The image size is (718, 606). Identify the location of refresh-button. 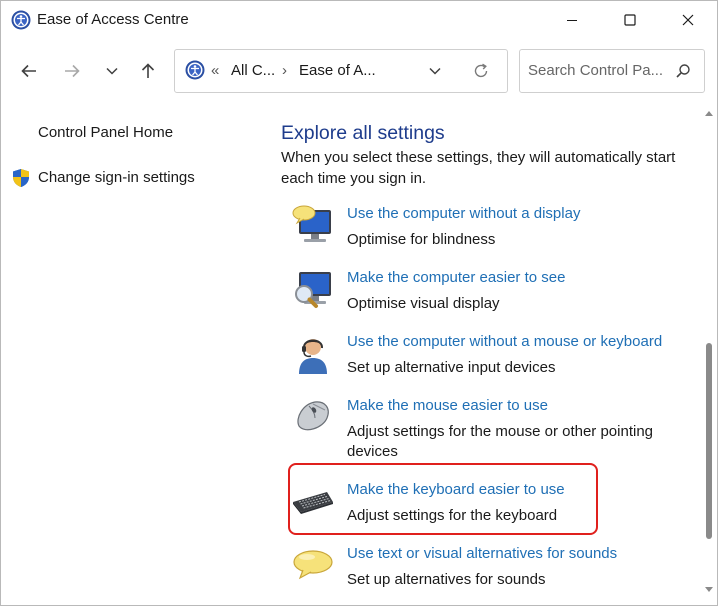
(481, 71).